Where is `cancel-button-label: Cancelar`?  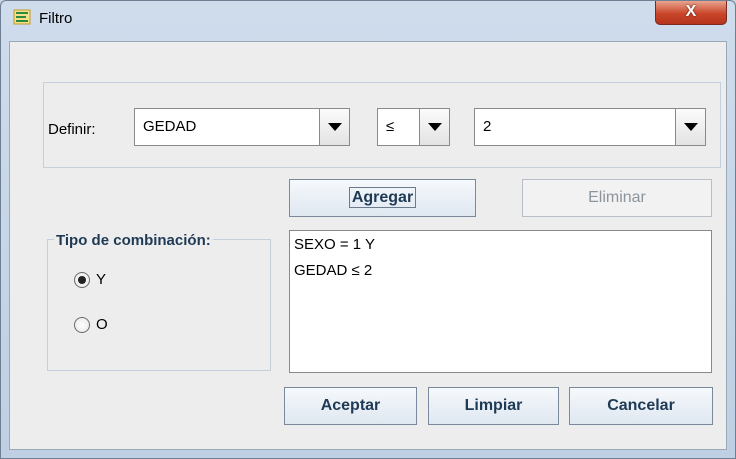
cancel-button-label: Cancelar is located at coordinates (641, 405).